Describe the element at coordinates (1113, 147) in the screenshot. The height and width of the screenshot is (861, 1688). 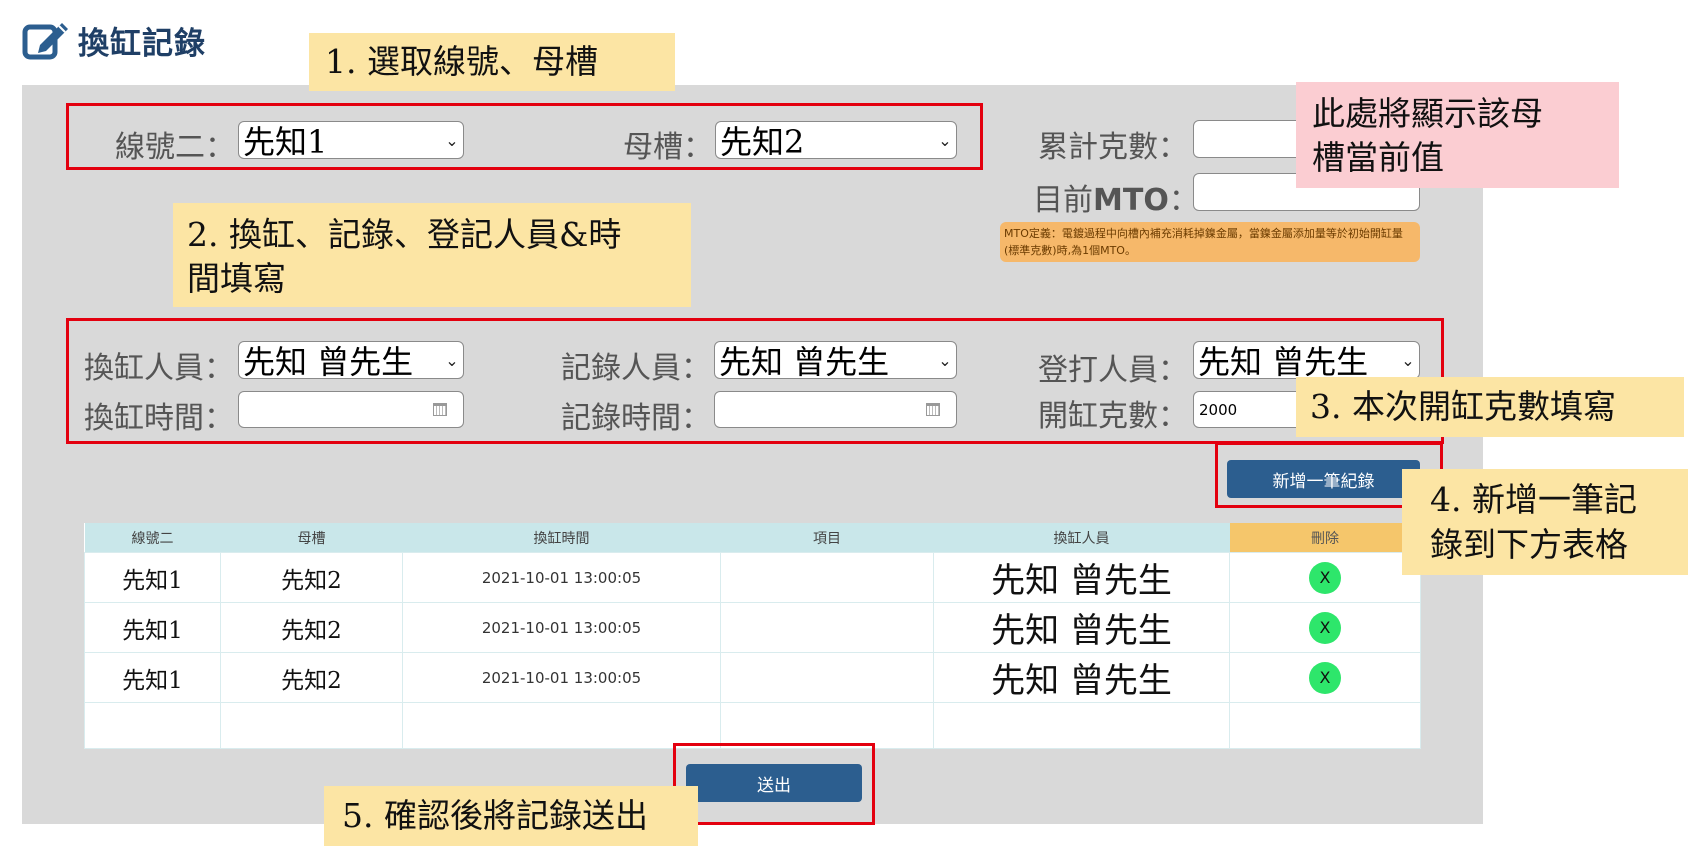
I see `cumulative-grams-label: 累計克數：` at that location.